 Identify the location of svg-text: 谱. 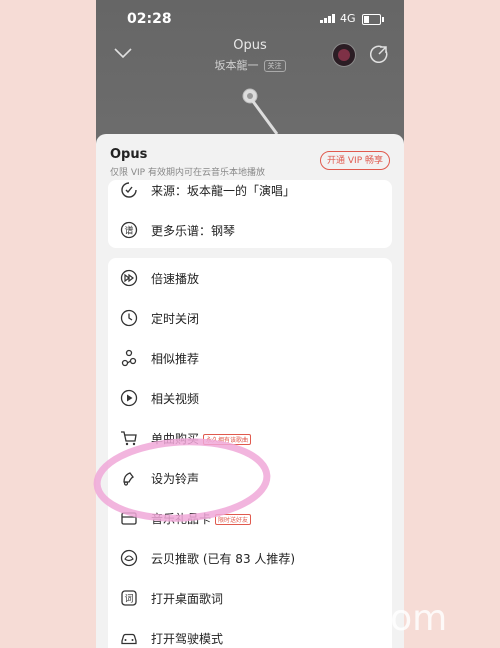
(128, 231).